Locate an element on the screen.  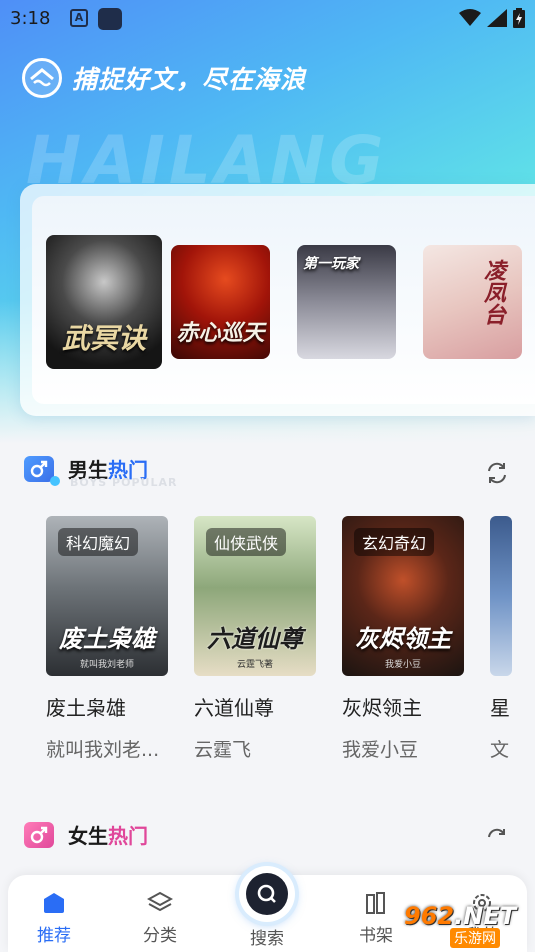
carousel-book: 第一玩家 is located at coordinates (346, 302).